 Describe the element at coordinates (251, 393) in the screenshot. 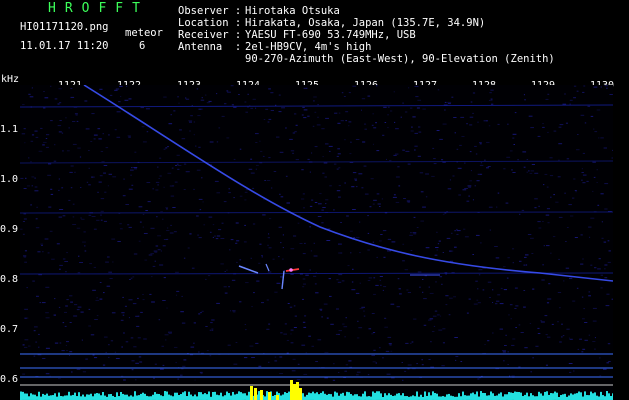

I see `peak-bar` at that location.